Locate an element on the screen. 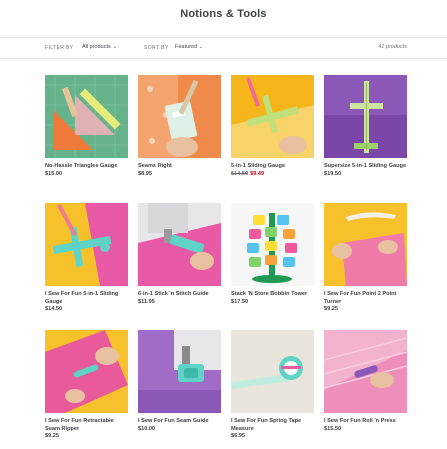  product-card: Supersize 5-in-1 Sliding Gauge $19.50 is located at coordinates (365, 126).